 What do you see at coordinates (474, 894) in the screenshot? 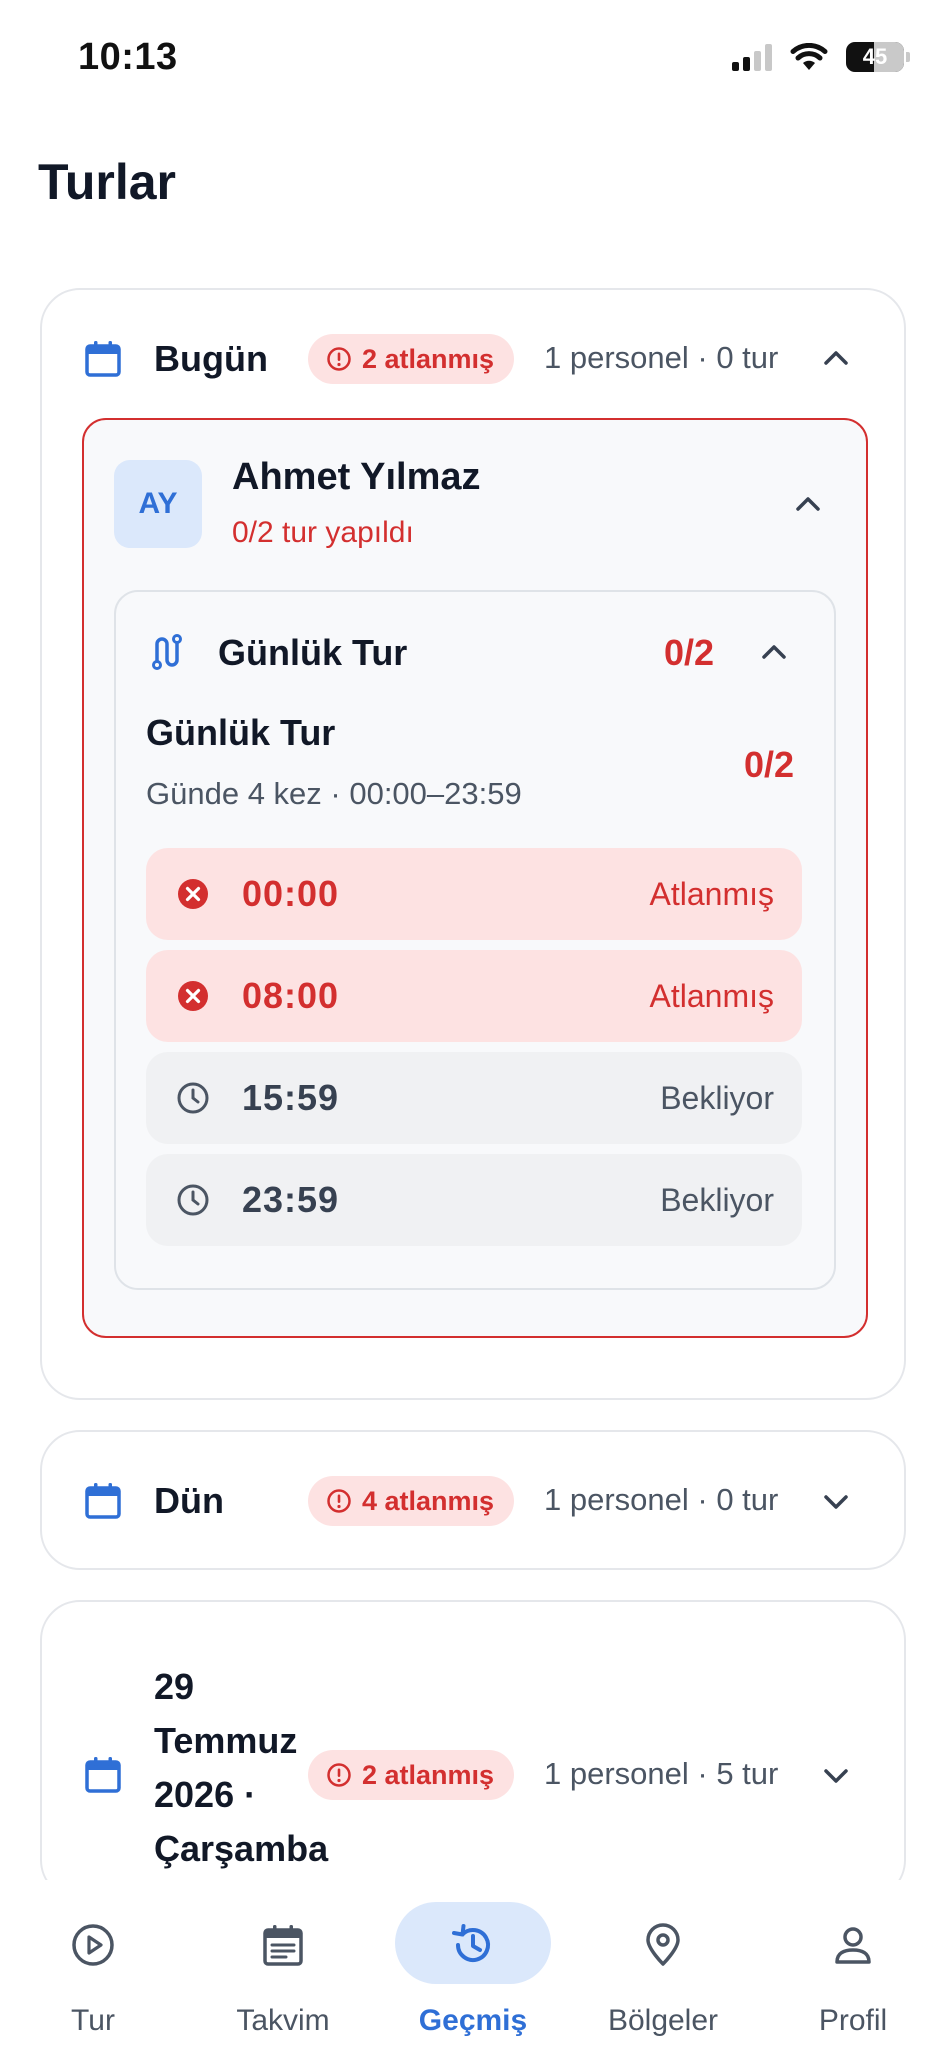
I see `slot-row: 00:00 Atlanmış` at bounding box center [474, 894].